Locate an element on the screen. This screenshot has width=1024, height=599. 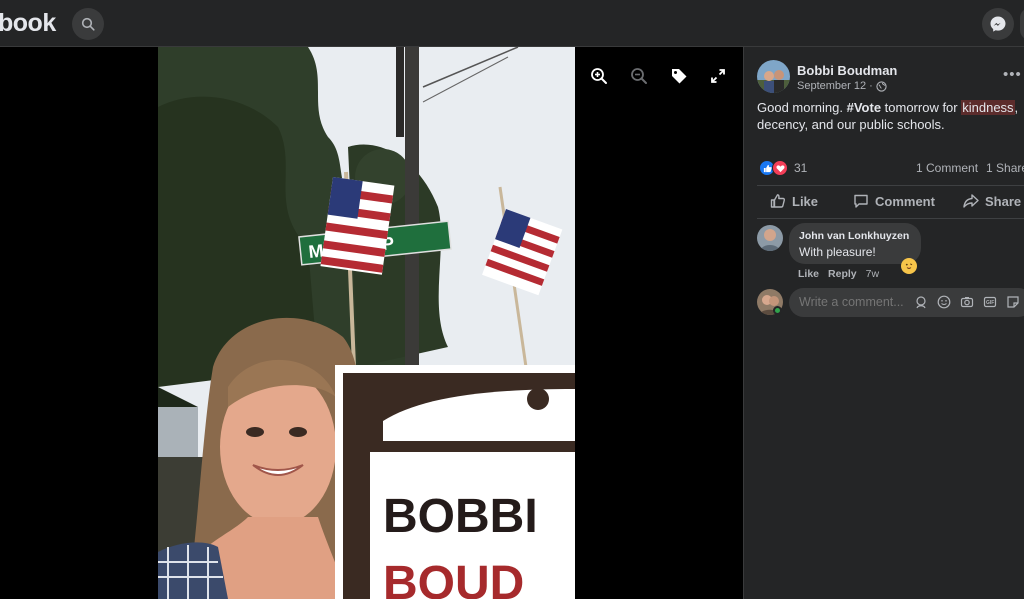
gif-icon: GIF is located at coordinates (990, 302).